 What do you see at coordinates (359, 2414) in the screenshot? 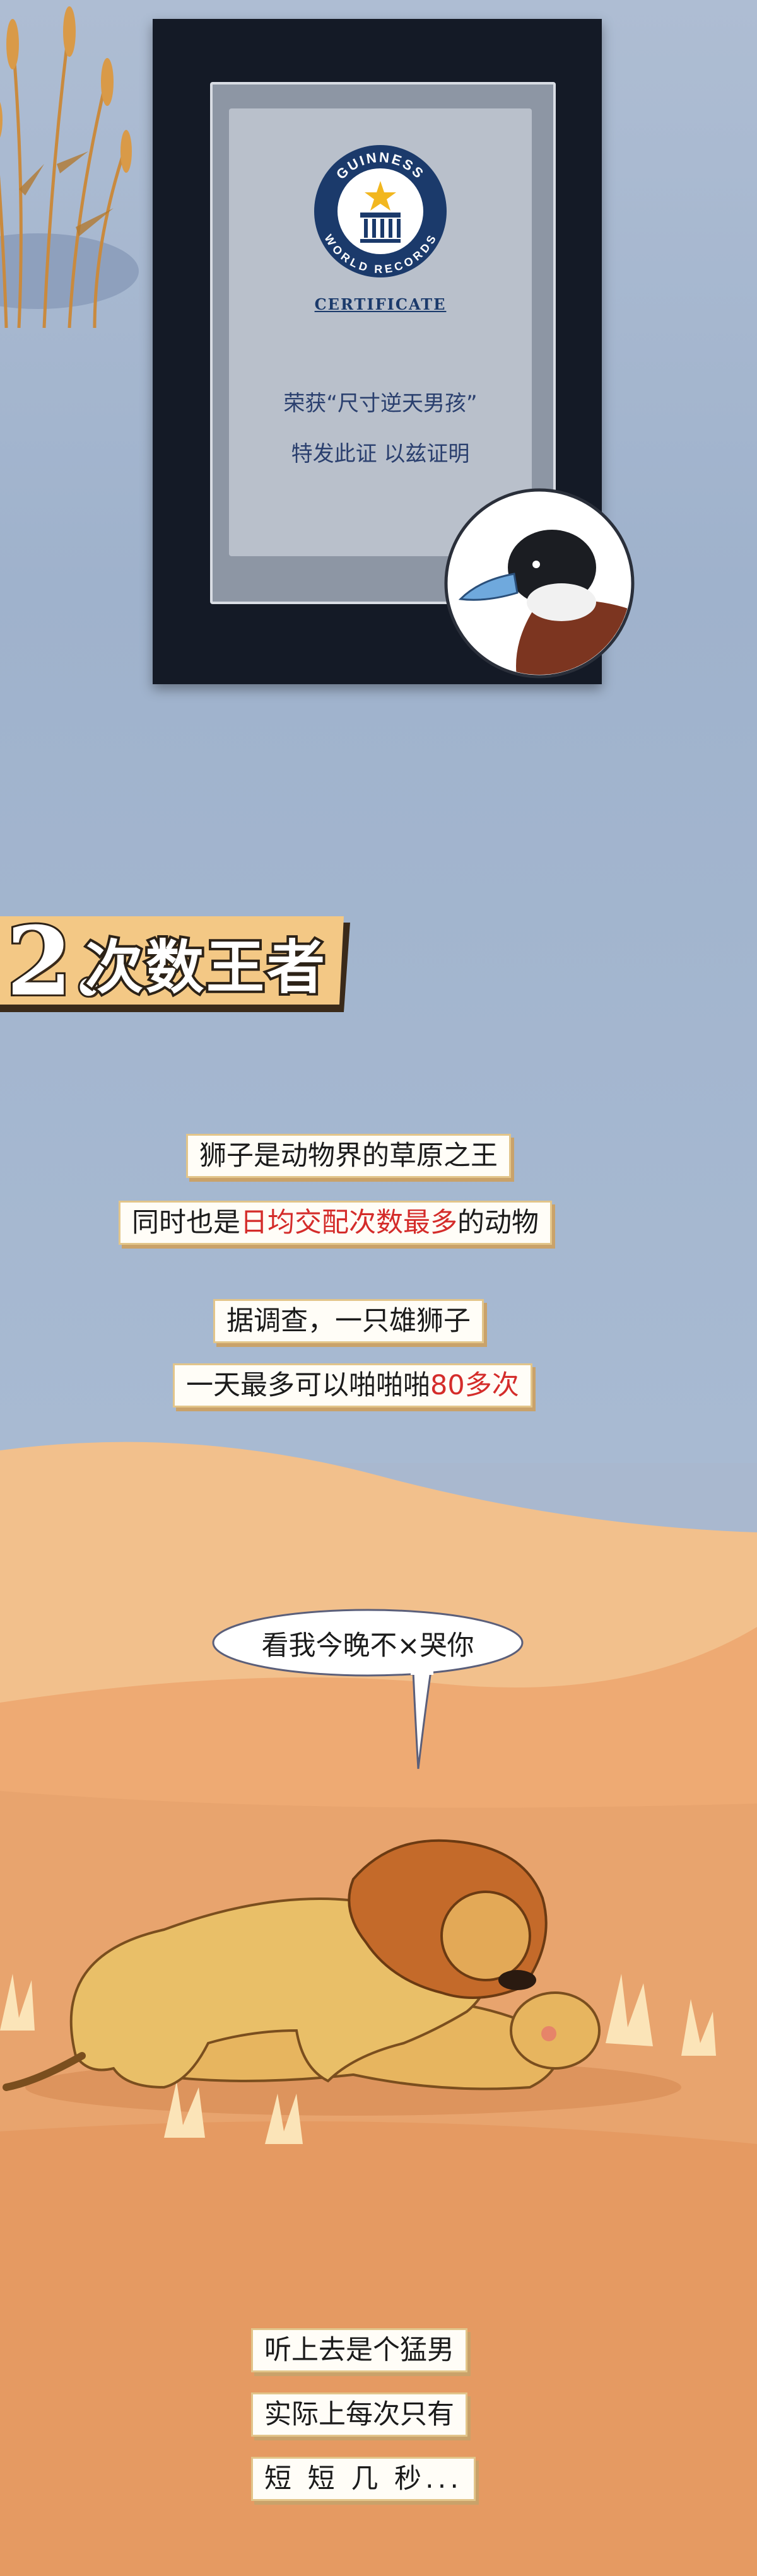
I see `caption-6: 实际上每次只有` at bounding box center [359, 2414].